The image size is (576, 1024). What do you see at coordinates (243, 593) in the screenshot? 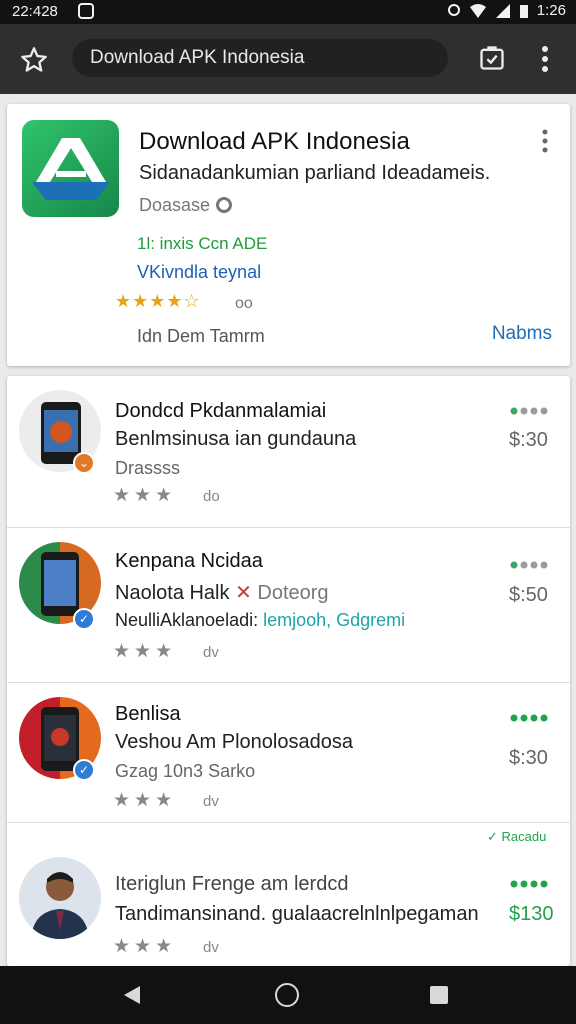
I see `close-x-icon: ✕` at bounding box center [243, 593].